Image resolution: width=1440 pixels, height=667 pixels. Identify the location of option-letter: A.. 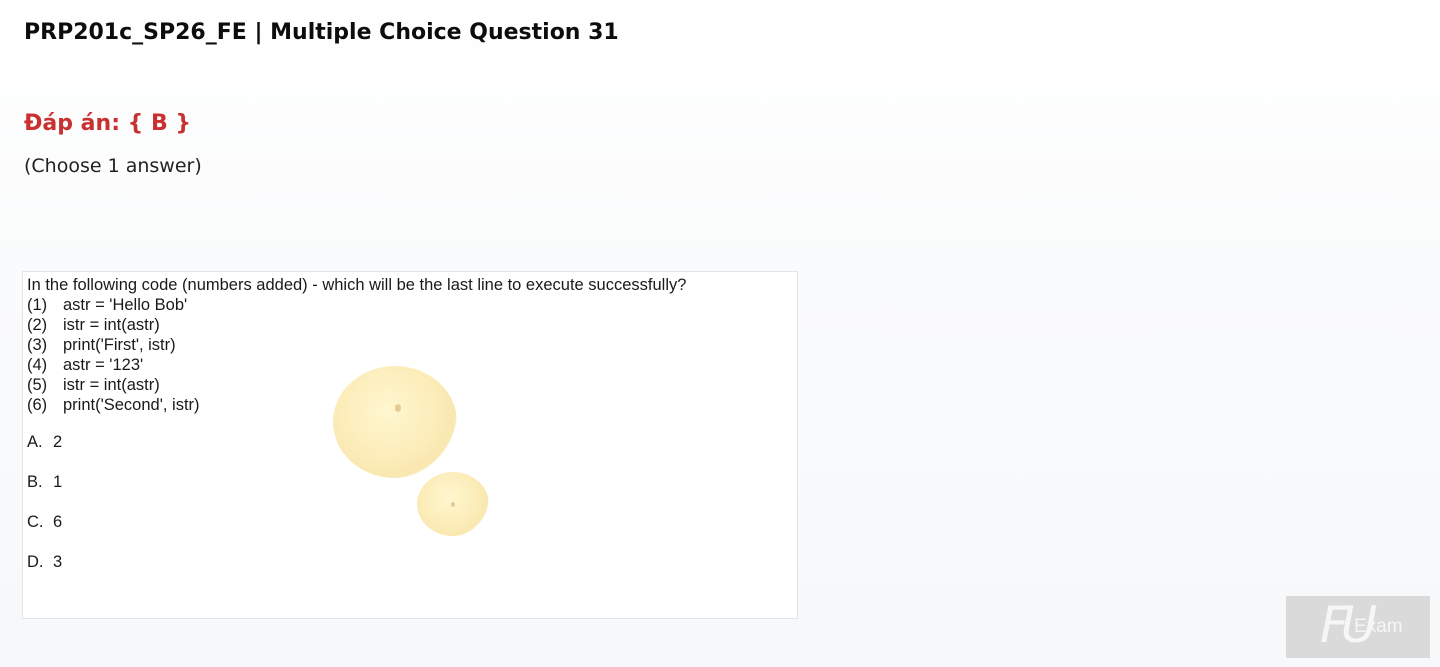
(35, 442).